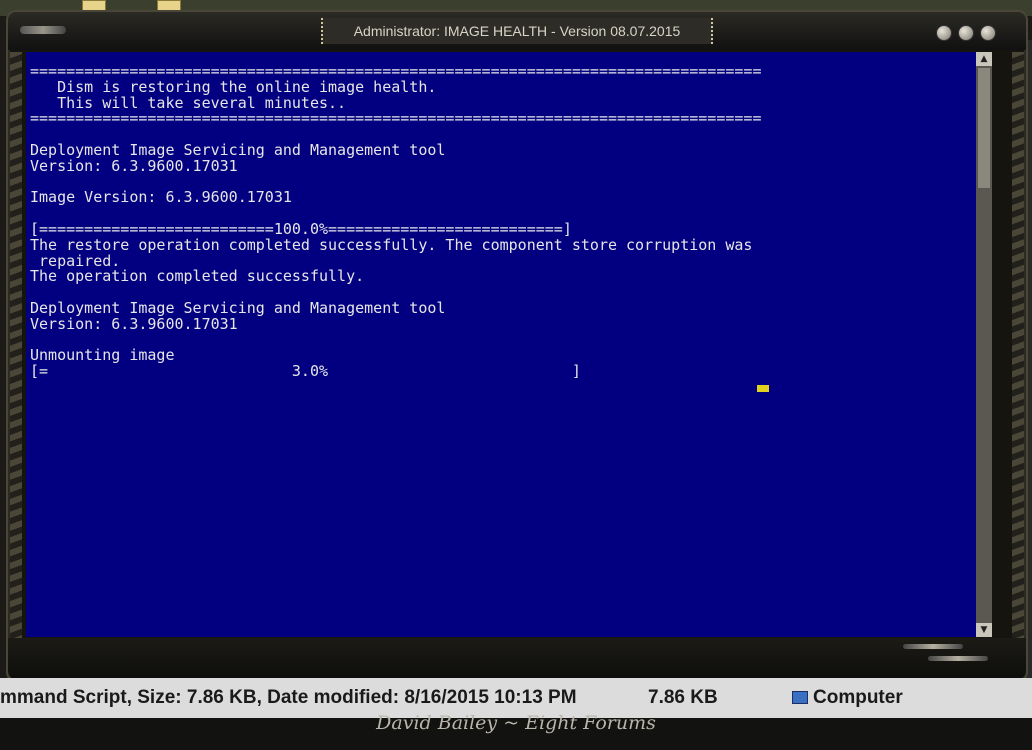  Describe the element at coordinates (984, 344) in the screenshot. I see `vertical-scrollbar: ▲ ▼` at that location.